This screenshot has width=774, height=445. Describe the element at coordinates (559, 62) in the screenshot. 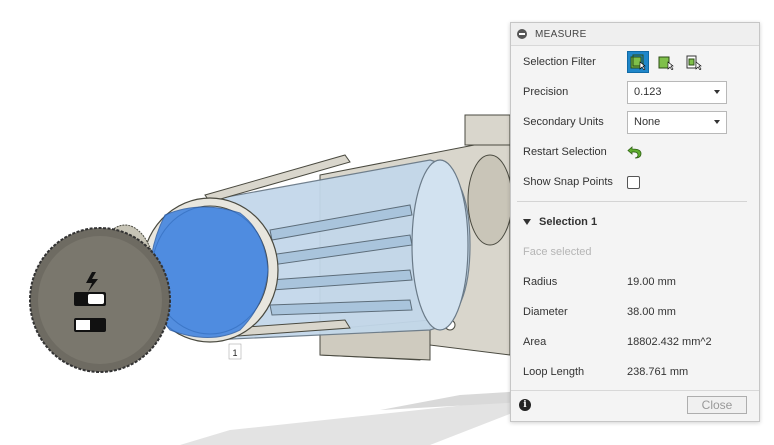

I see `selection-filter-label: Selection Filter` at that location.